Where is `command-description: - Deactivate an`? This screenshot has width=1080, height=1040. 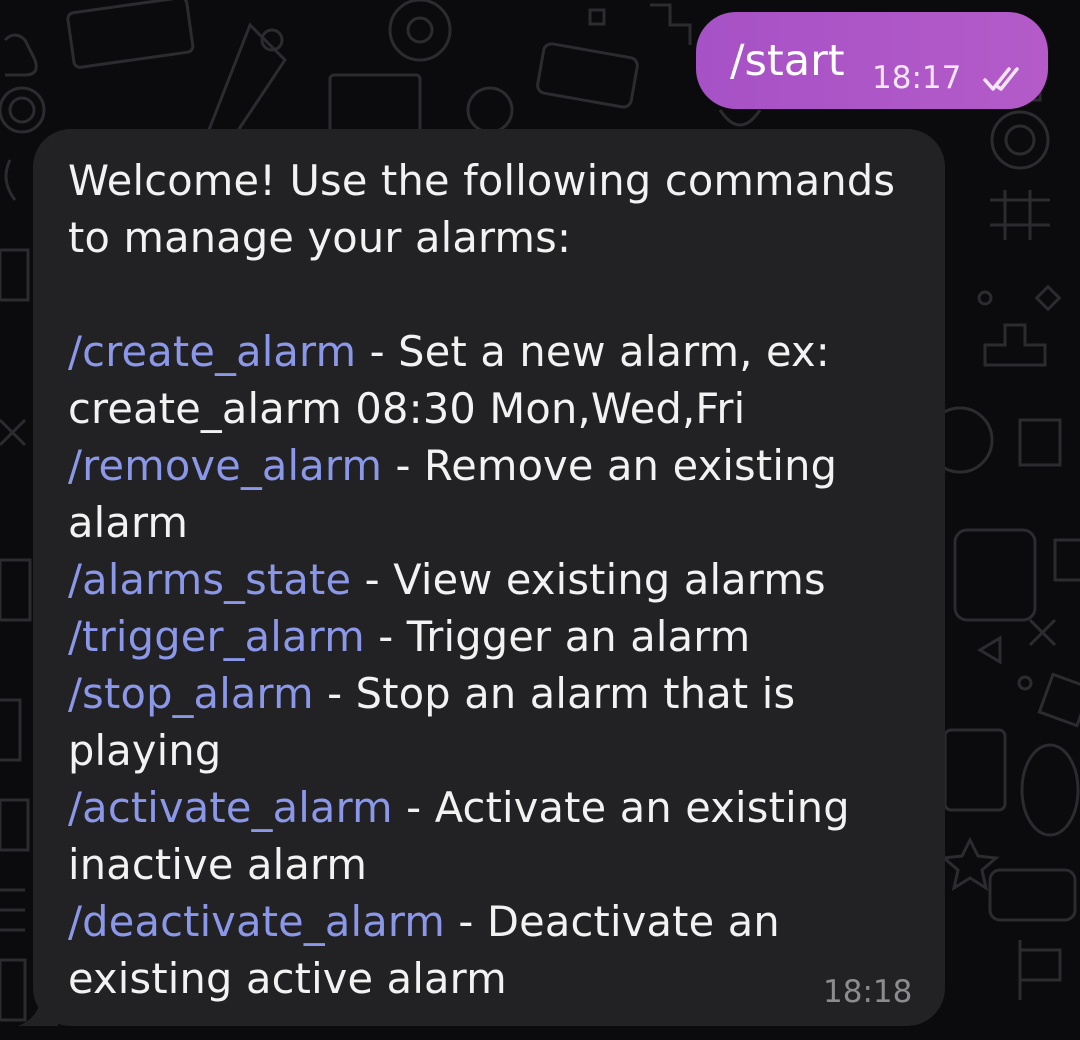
command-description: - Deactivate an is located at coordinates (612, 921).